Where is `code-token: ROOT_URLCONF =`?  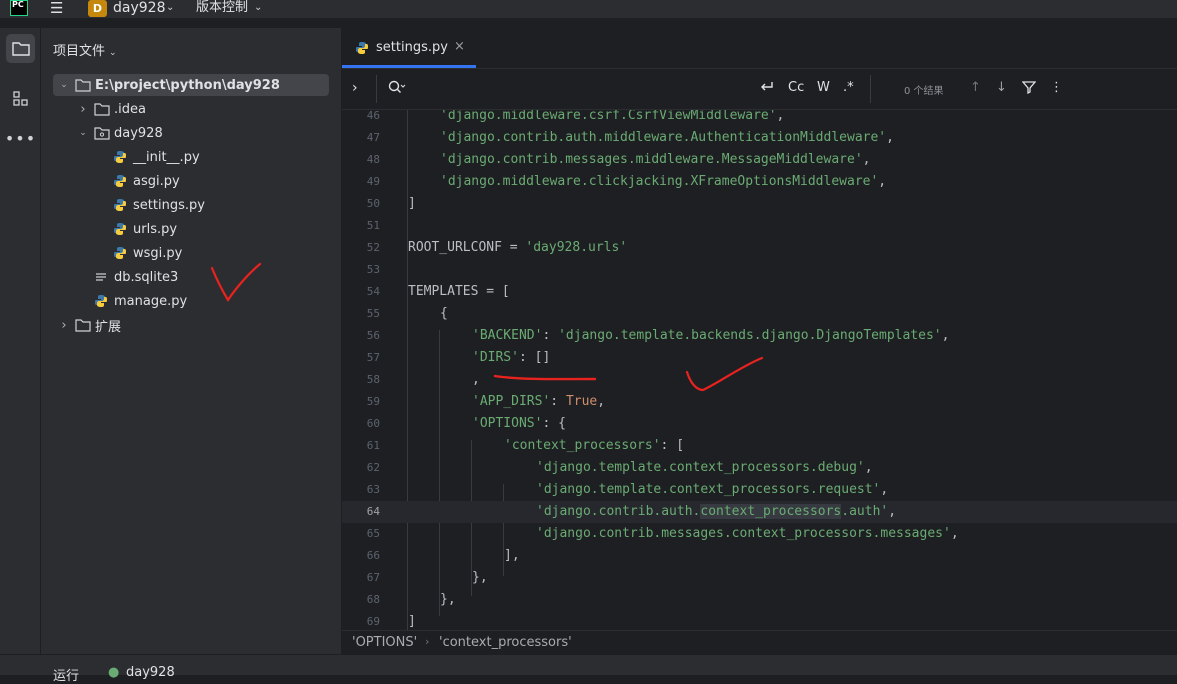 code-token: ROOT_URLCONF = is located at coordinates (467, 247).